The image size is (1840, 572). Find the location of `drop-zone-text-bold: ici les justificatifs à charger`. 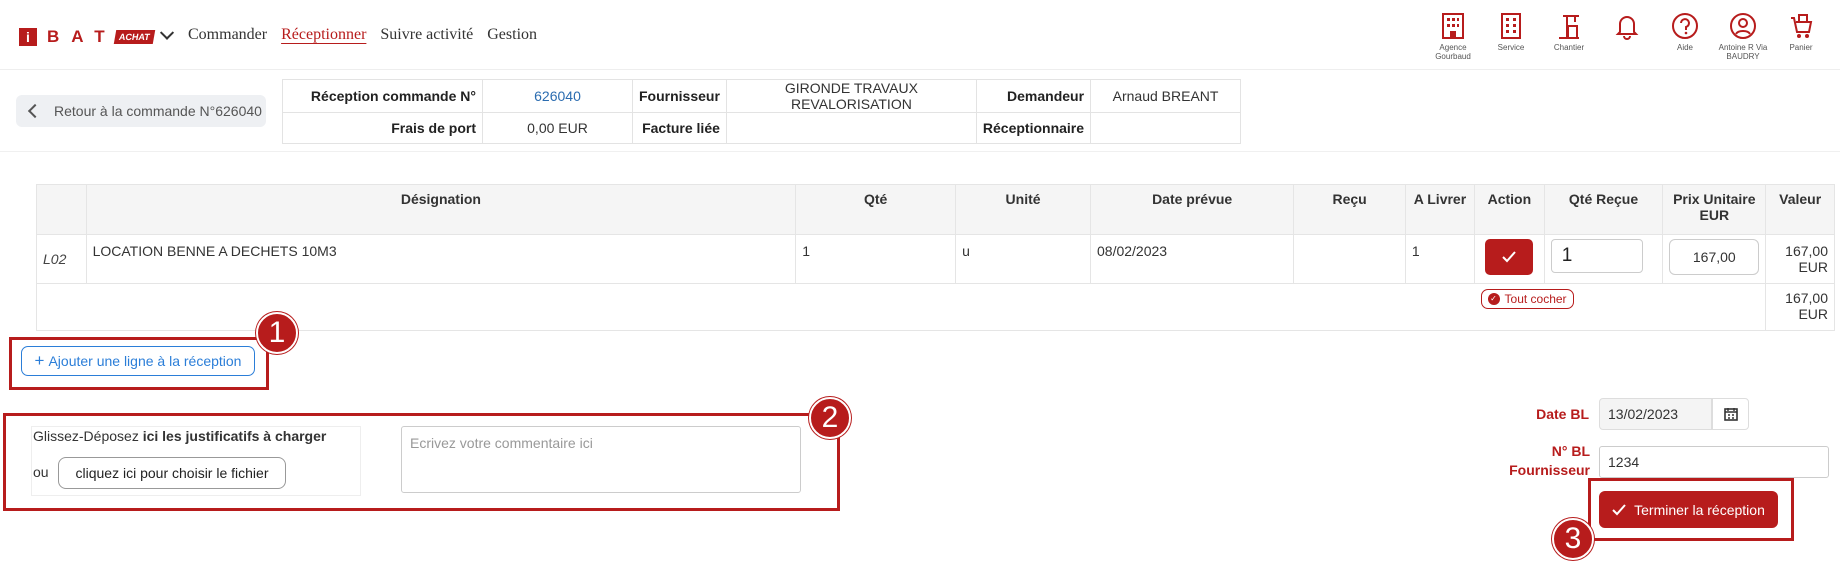

drop-zone-text-bold: ici les justificatifs à charger is located at coordinates (234, 436).